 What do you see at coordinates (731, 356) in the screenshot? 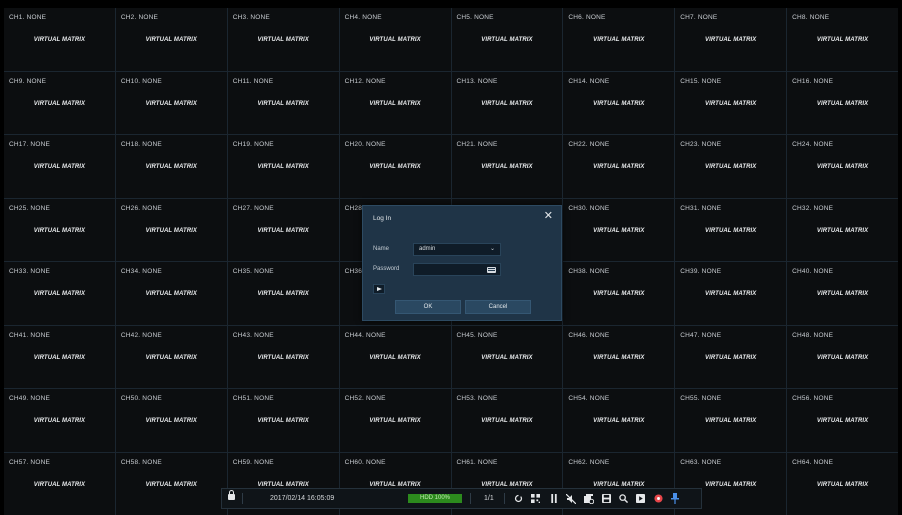
I see `channel-tile: CH47. NONE VIRTUAL MATRIX` at bounding box center [731, 356].